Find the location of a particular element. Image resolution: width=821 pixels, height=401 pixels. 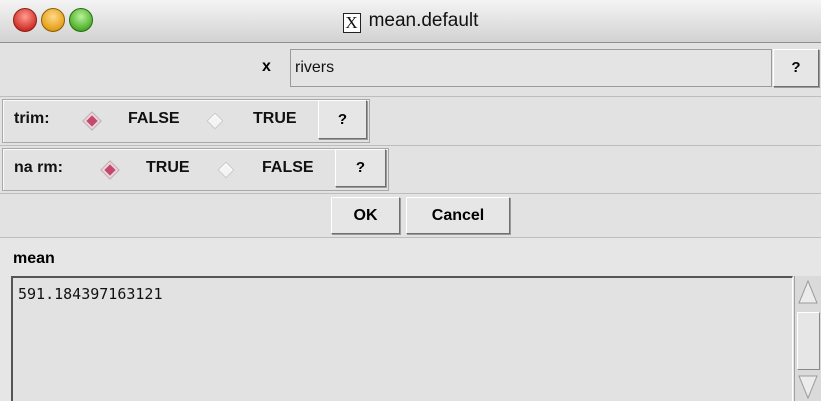

title-bar: Xmean.default is located at coordinates (410, 21).